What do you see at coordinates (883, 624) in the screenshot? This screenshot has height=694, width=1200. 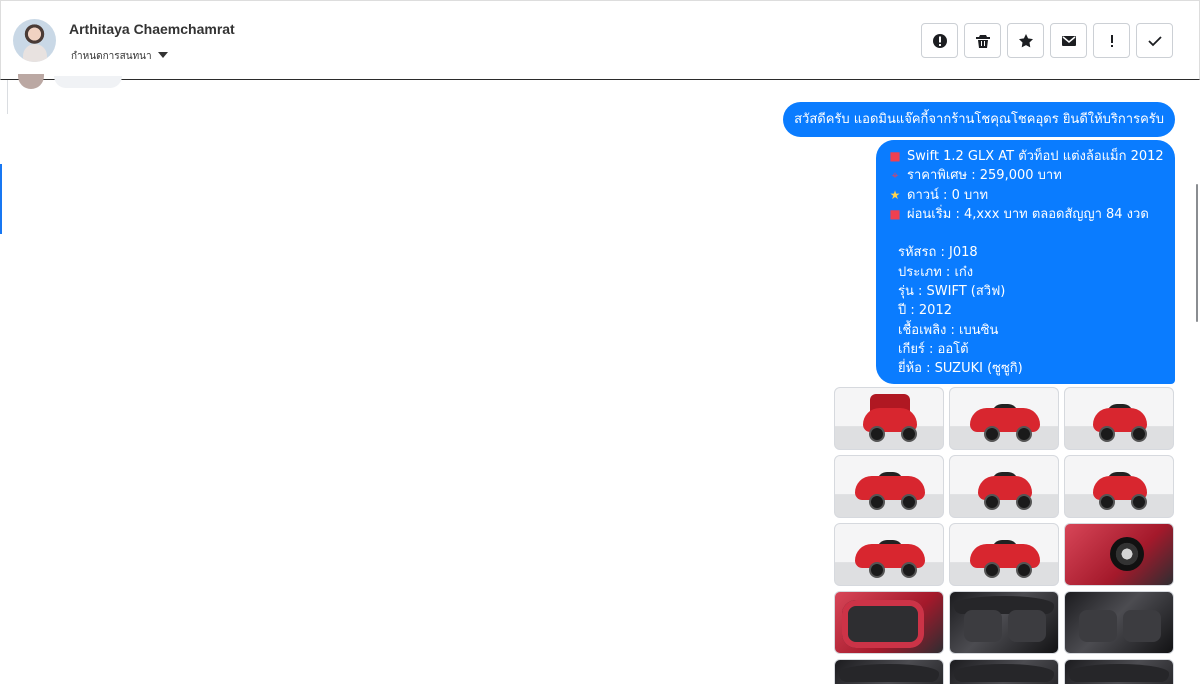 I see `car-door-panel-image` at bounding box center [883, 624].